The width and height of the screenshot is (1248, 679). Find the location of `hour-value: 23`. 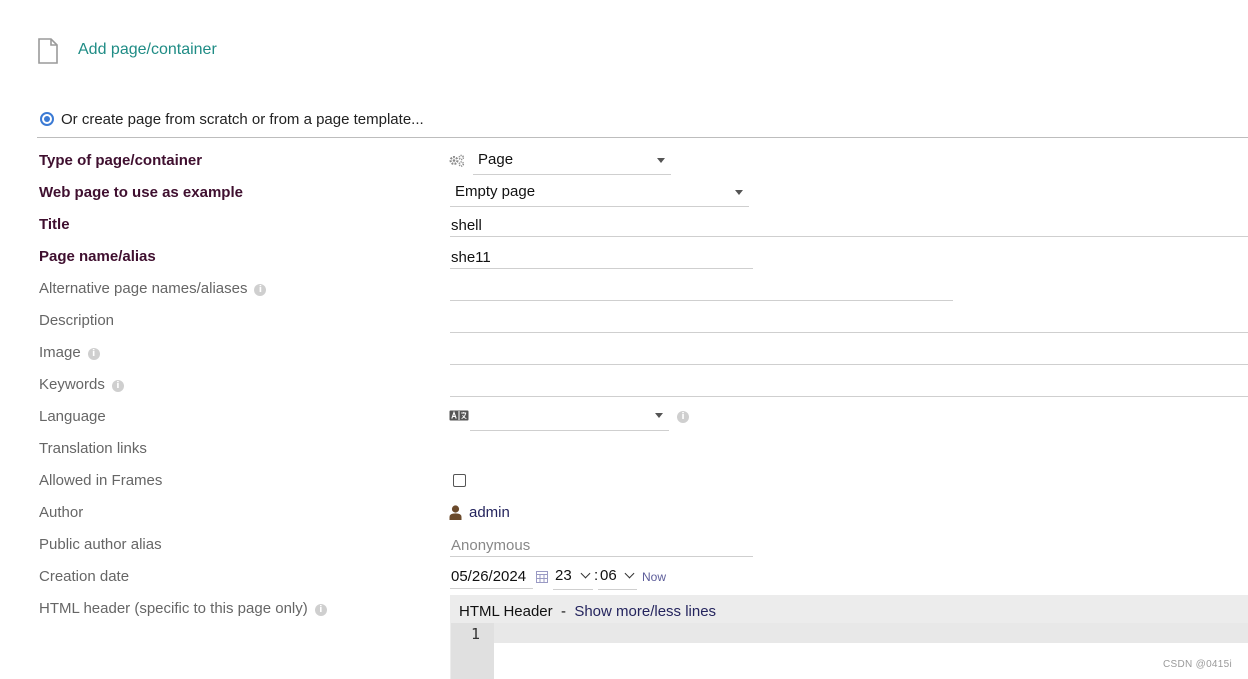

hour-value: 23 is located at coordinates (563, 575).